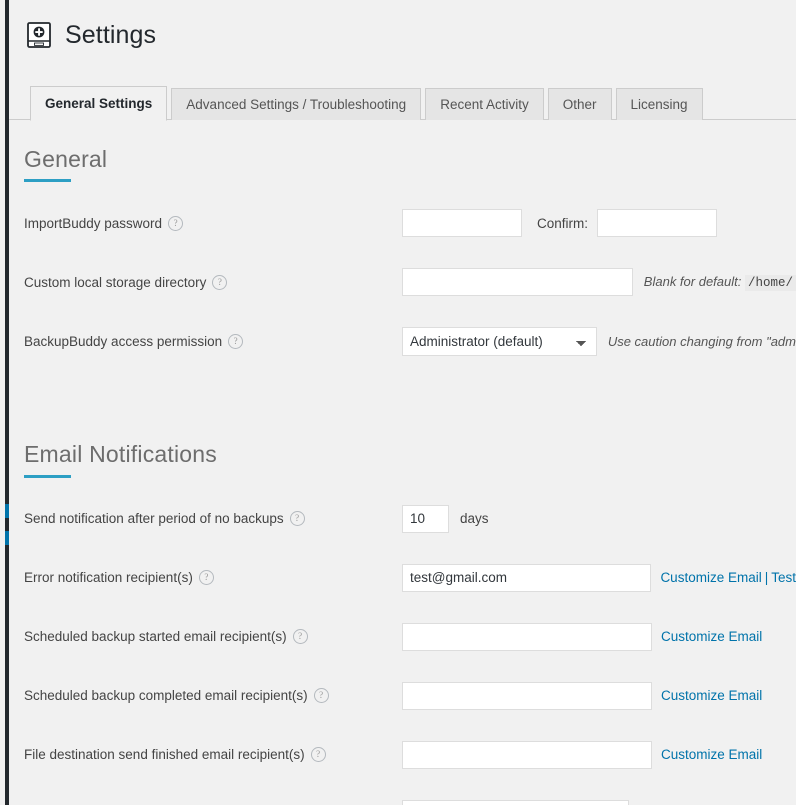 This screenshot has width=796, height=805. Describe the element at coordinates (39, 35) in the screenshot. I see `backup-drive-icon` at that location.